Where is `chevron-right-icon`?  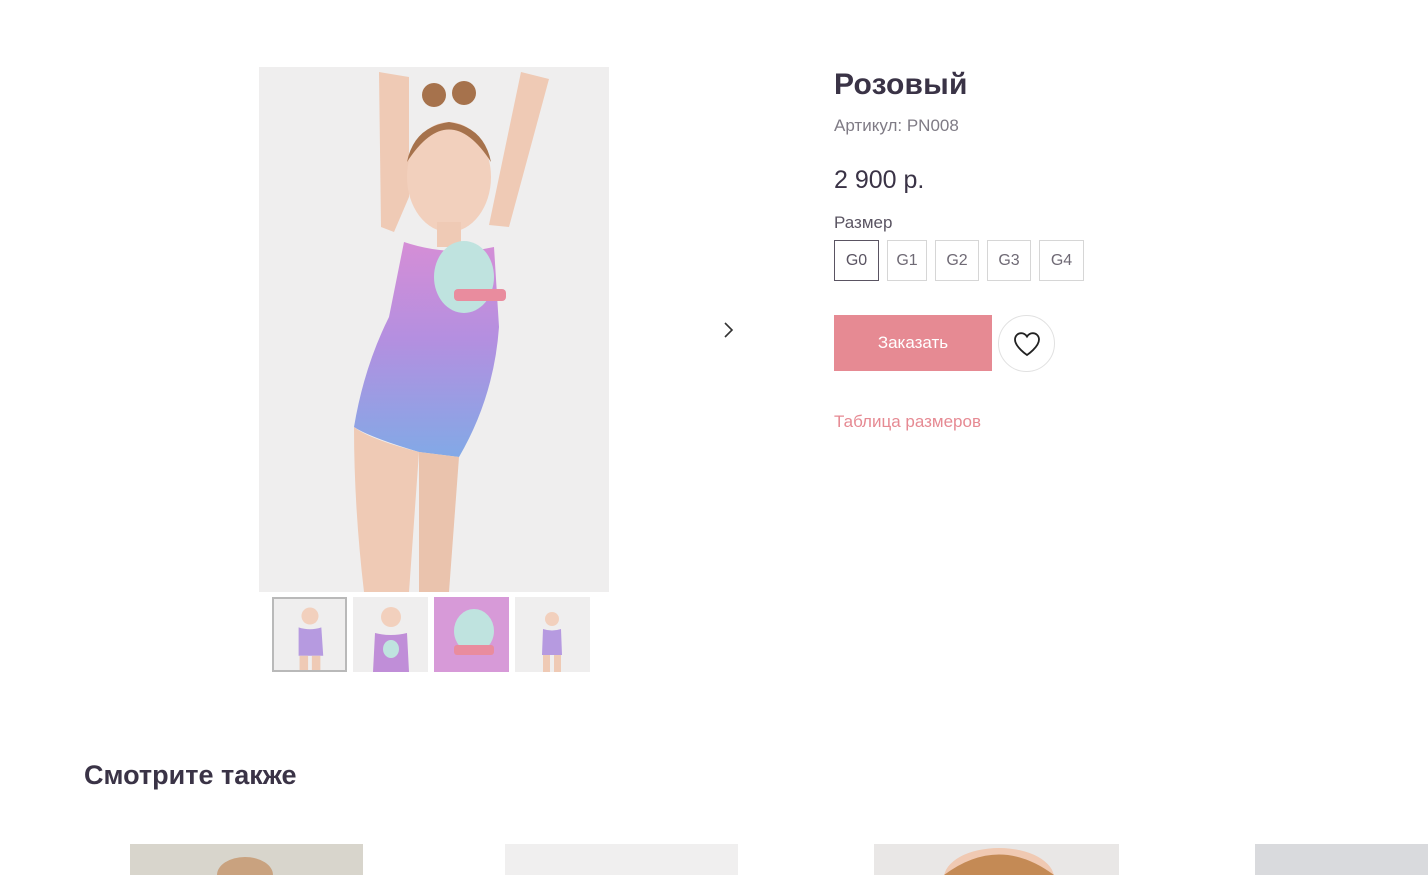 chevron-right-icon is located at coordinates (729, 330).